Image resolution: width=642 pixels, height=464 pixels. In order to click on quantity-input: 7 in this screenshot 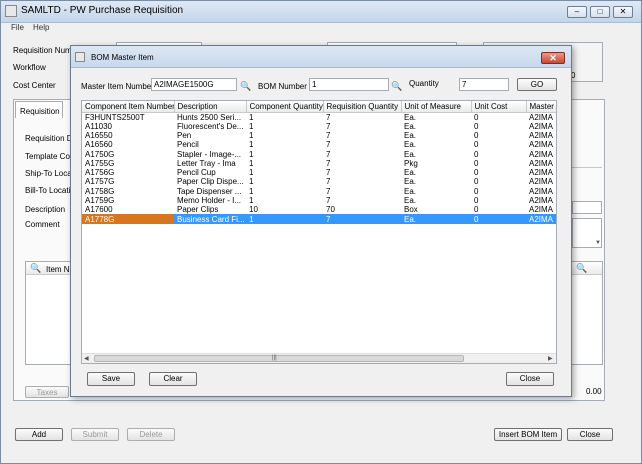, I will do `click(484, 84)`.